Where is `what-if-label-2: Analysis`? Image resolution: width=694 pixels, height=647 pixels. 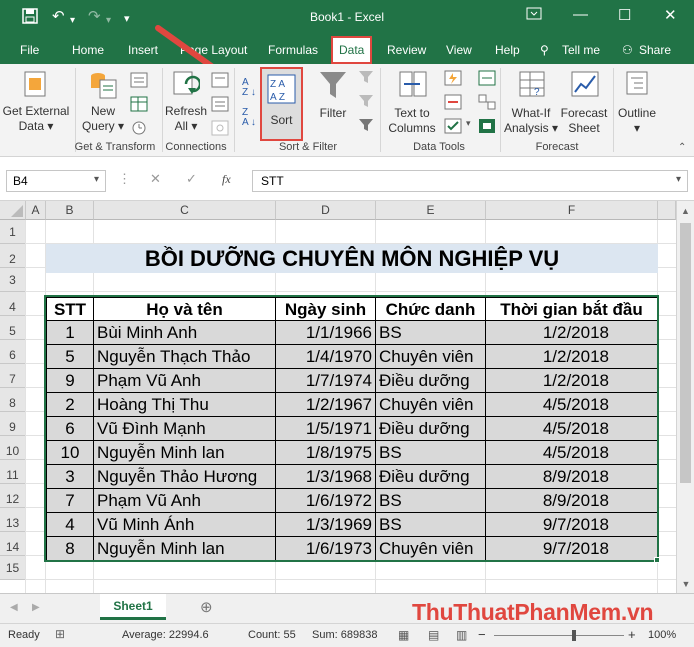 what-if-label-2: Analysis is located at coordinates (526, 128).